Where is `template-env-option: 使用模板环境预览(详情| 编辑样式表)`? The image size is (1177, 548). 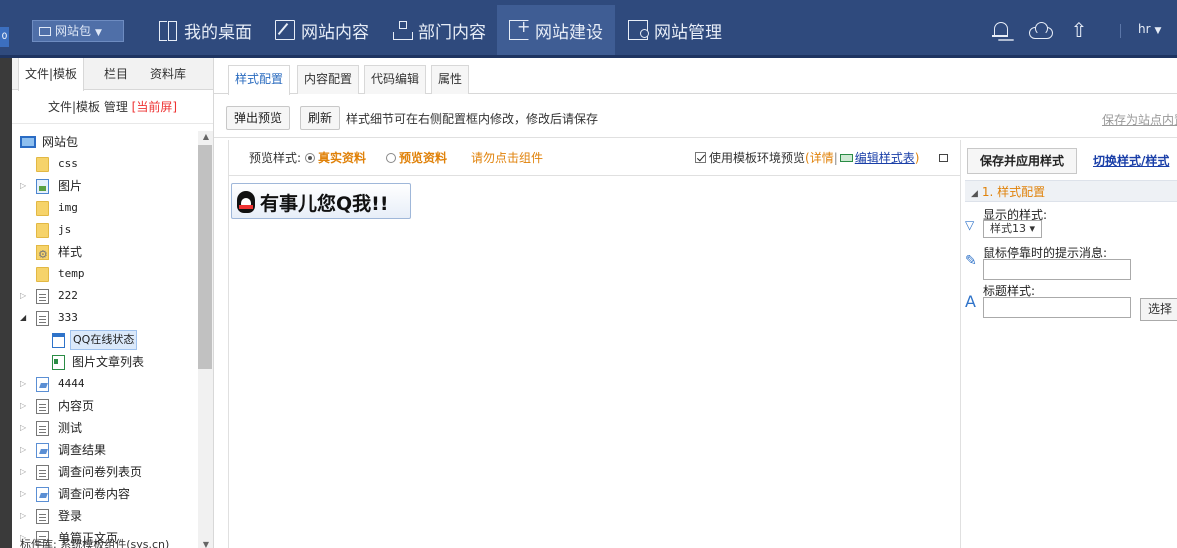
template-env-option: 使用模板环境预览(详情| 编辑样式表) is located at coordinates (807, 158).